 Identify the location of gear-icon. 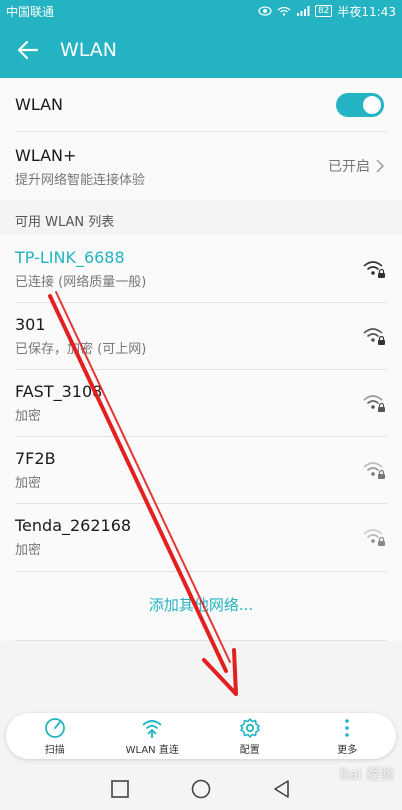
(249, 727).